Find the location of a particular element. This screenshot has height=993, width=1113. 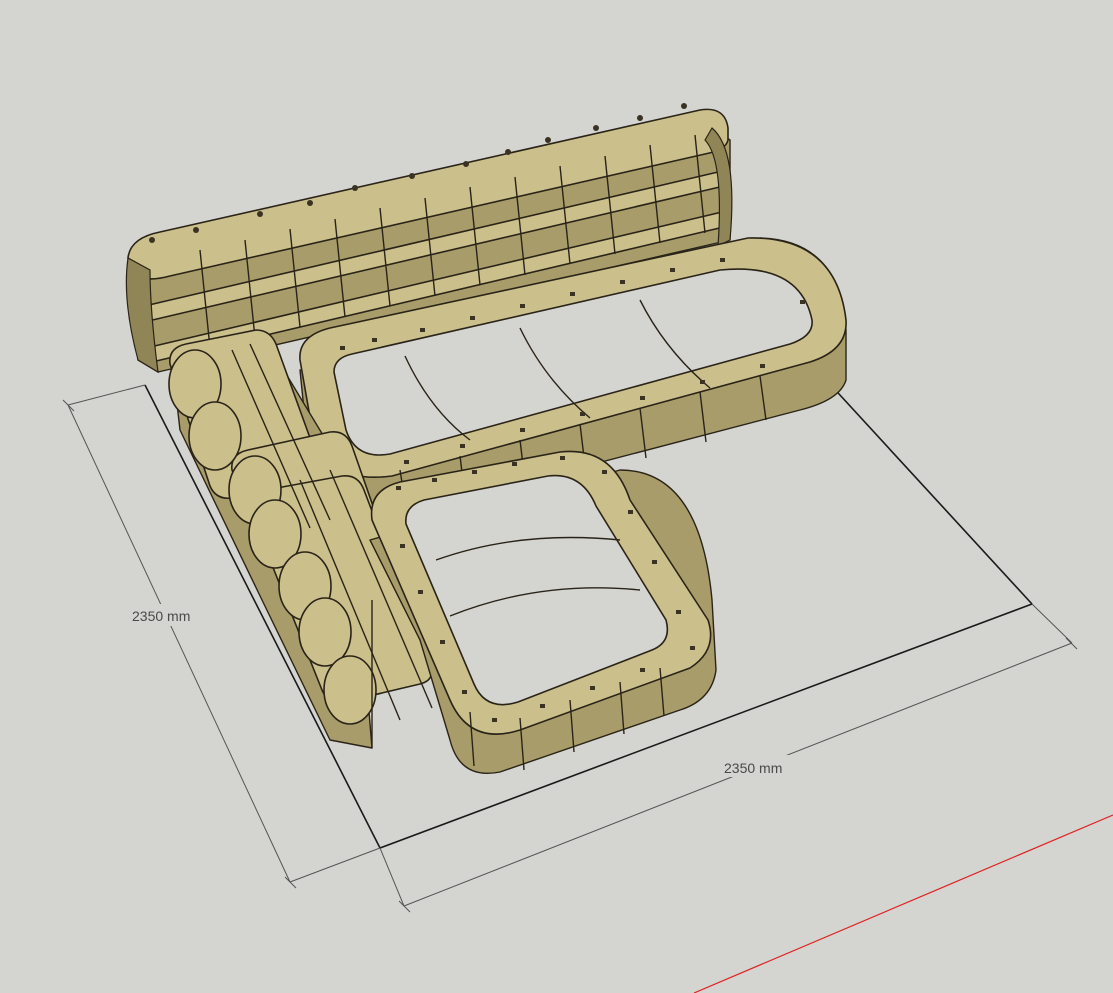

red-axis-line is located at coordinates (903, 903).